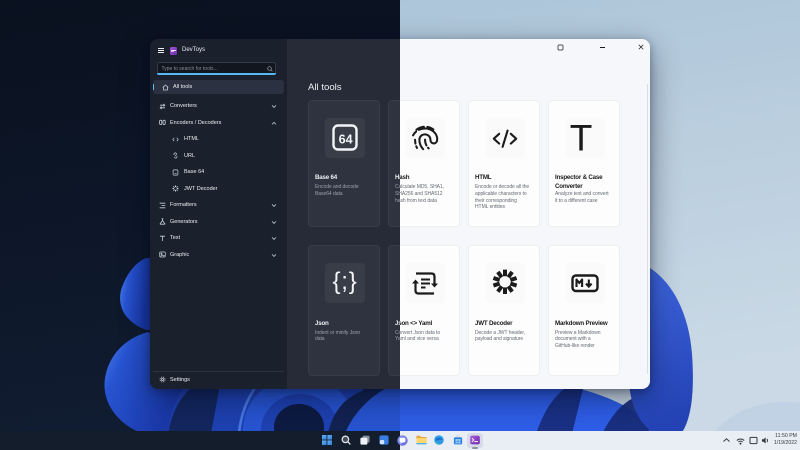 The width and height of the screenshot is (800, 450). What do you see at coordinates (581, 138) in the screenshot?
I see `svg-text: T` at bounding box center [581, 138].